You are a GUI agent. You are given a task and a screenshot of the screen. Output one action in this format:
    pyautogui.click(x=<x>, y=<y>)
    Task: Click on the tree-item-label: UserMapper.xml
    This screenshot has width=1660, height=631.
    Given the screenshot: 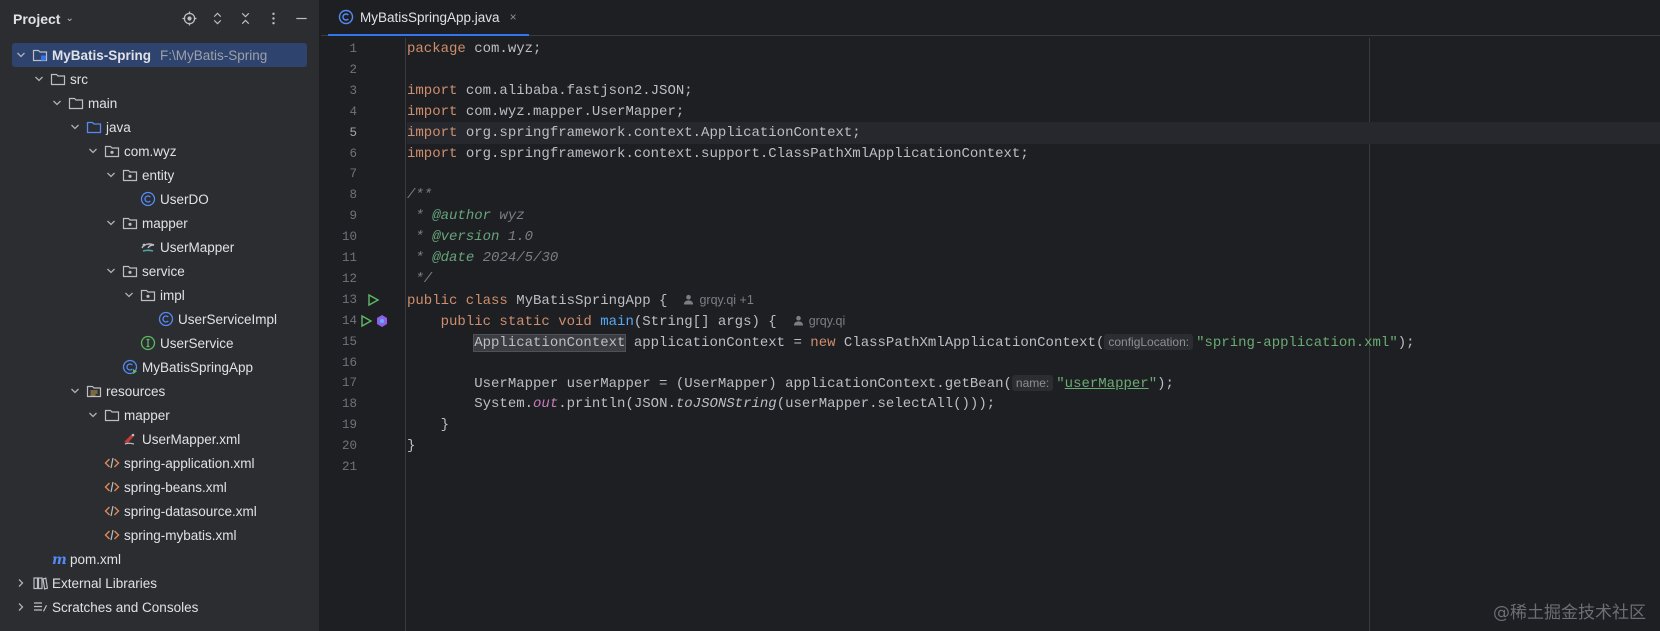 What is the action you would take?
    pyautogui.click(x=191, y=439)
    